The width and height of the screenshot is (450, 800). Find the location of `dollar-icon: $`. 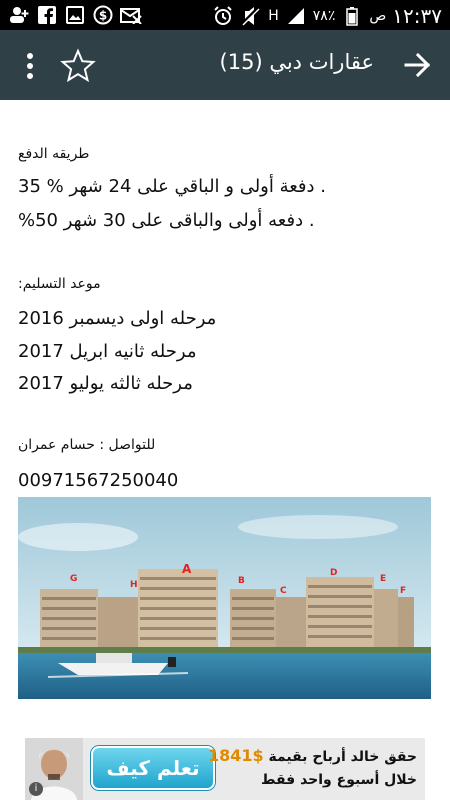

dollar-icon: $ is located at coordinates (103, 15).